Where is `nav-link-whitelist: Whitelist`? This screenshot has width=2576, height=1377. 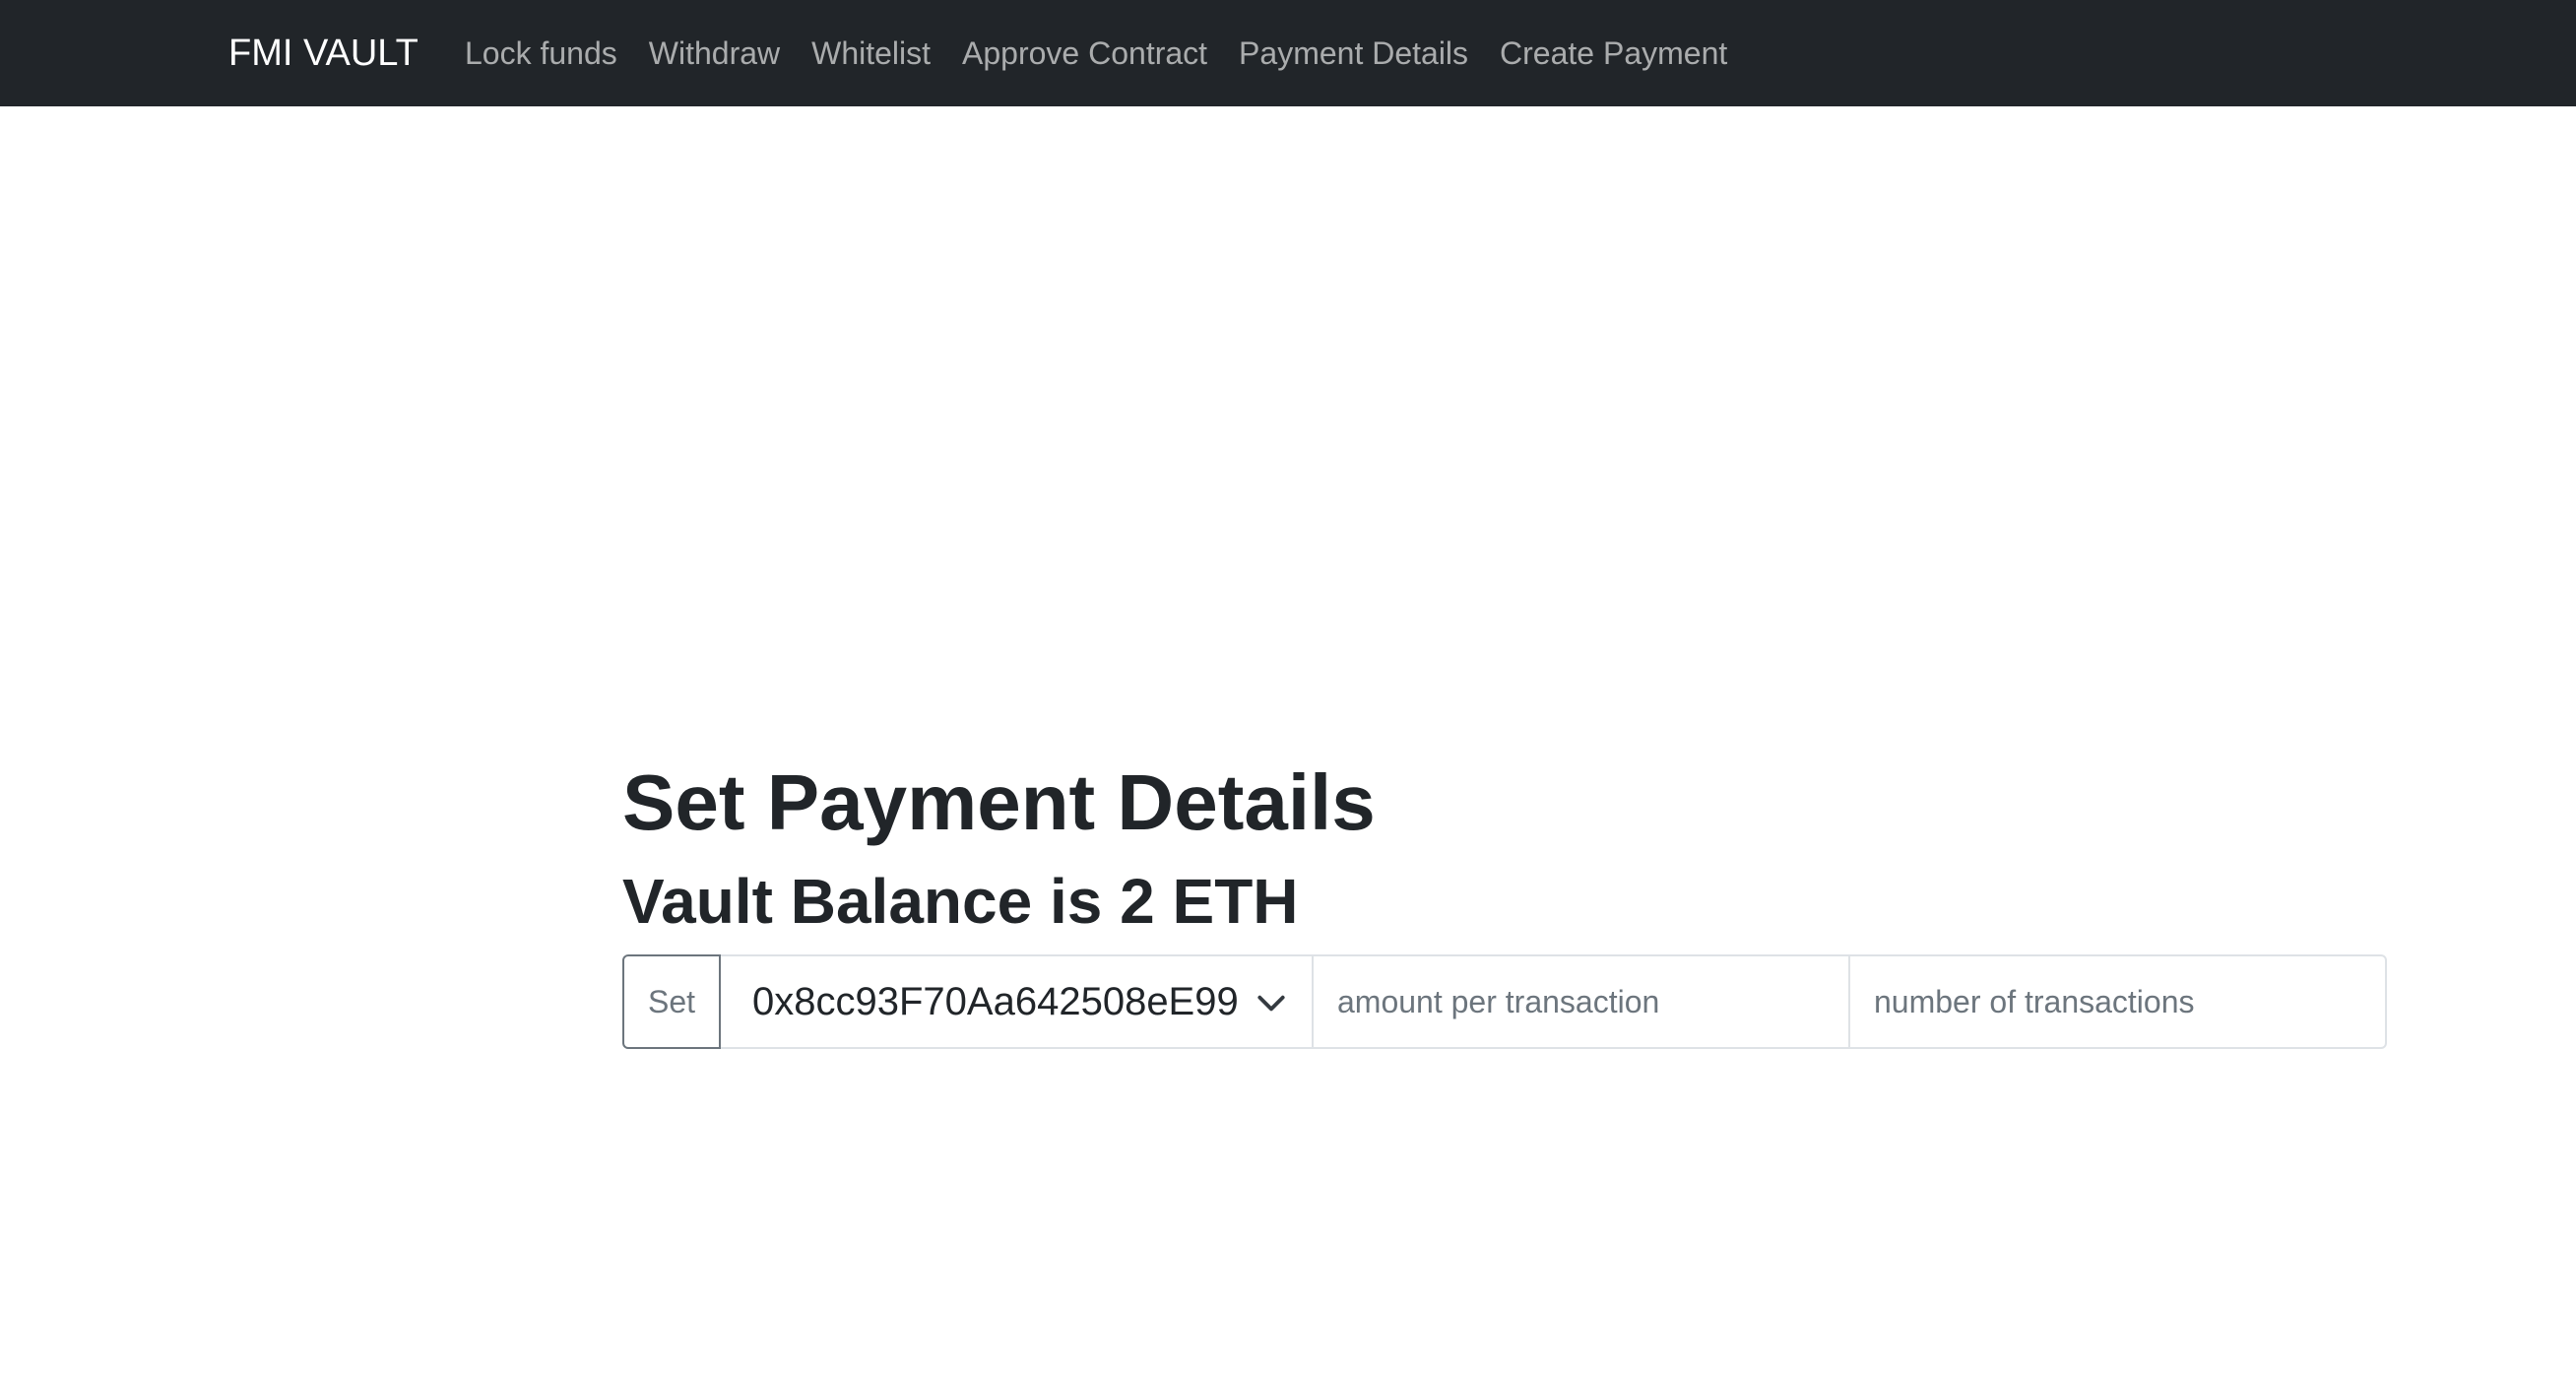 nav-link-whitelist: Whitelist is located at coordinates (871, 54).